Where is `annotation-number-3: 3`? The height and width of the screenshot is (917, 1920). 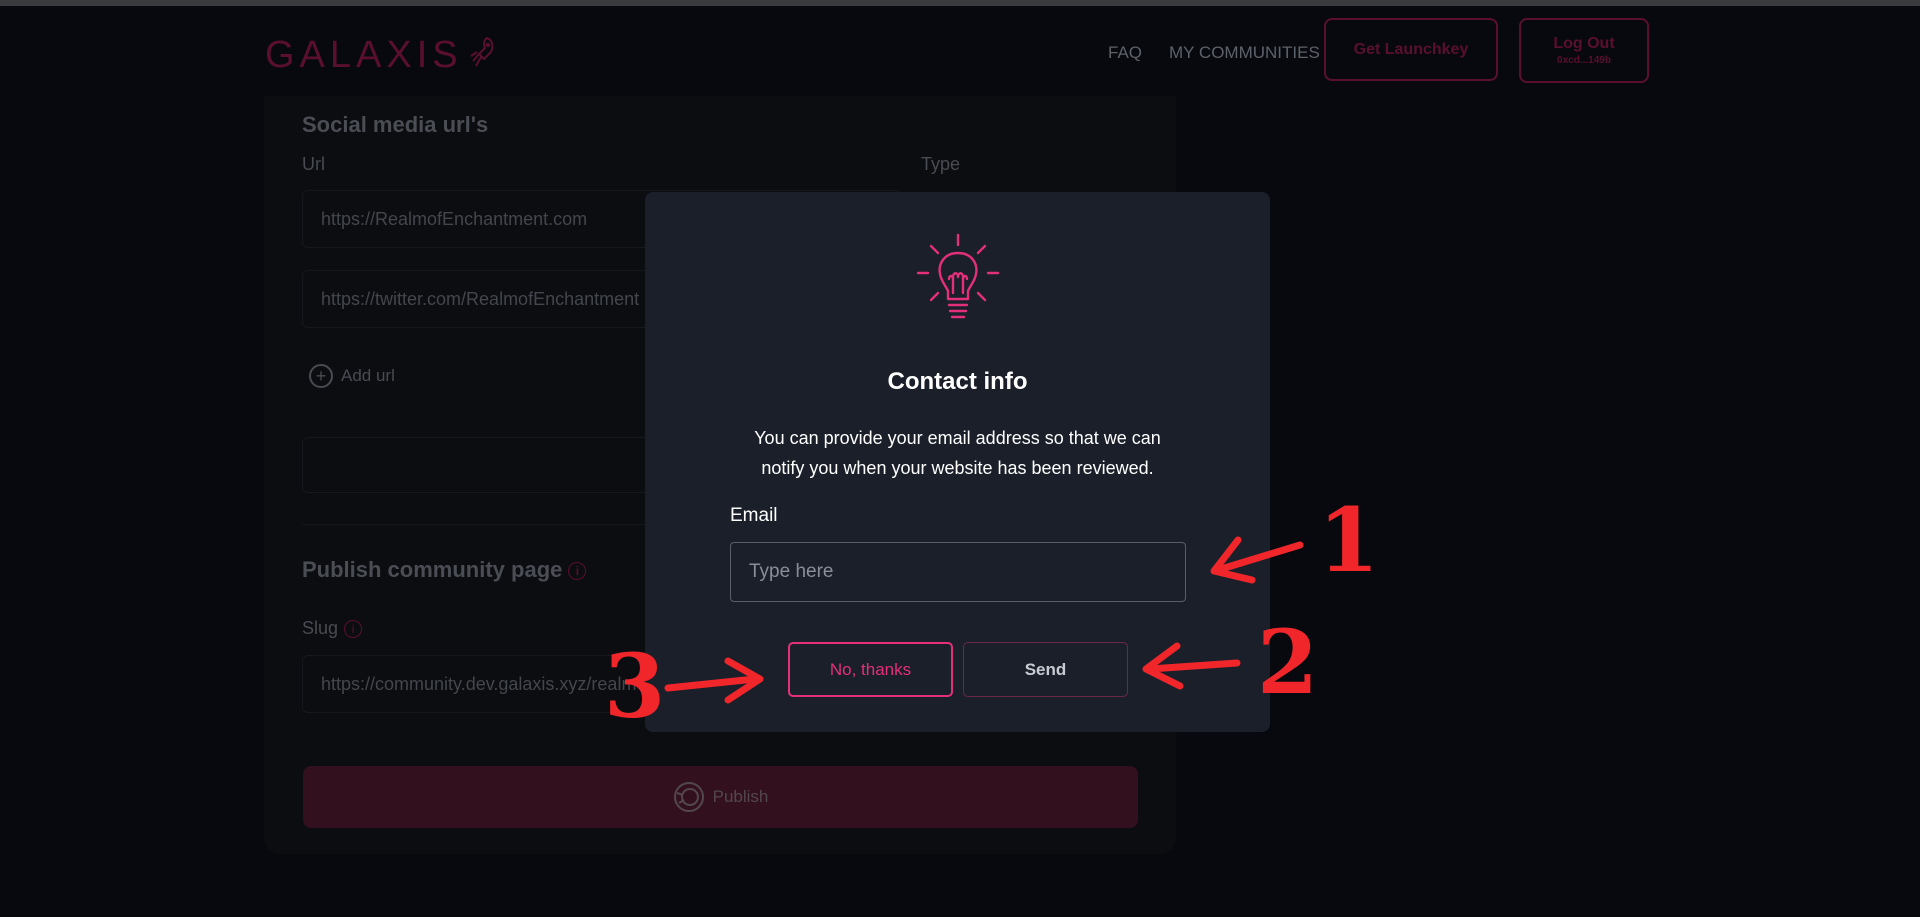
annotation-number-3: 3 is located at coordinates (635, 686).